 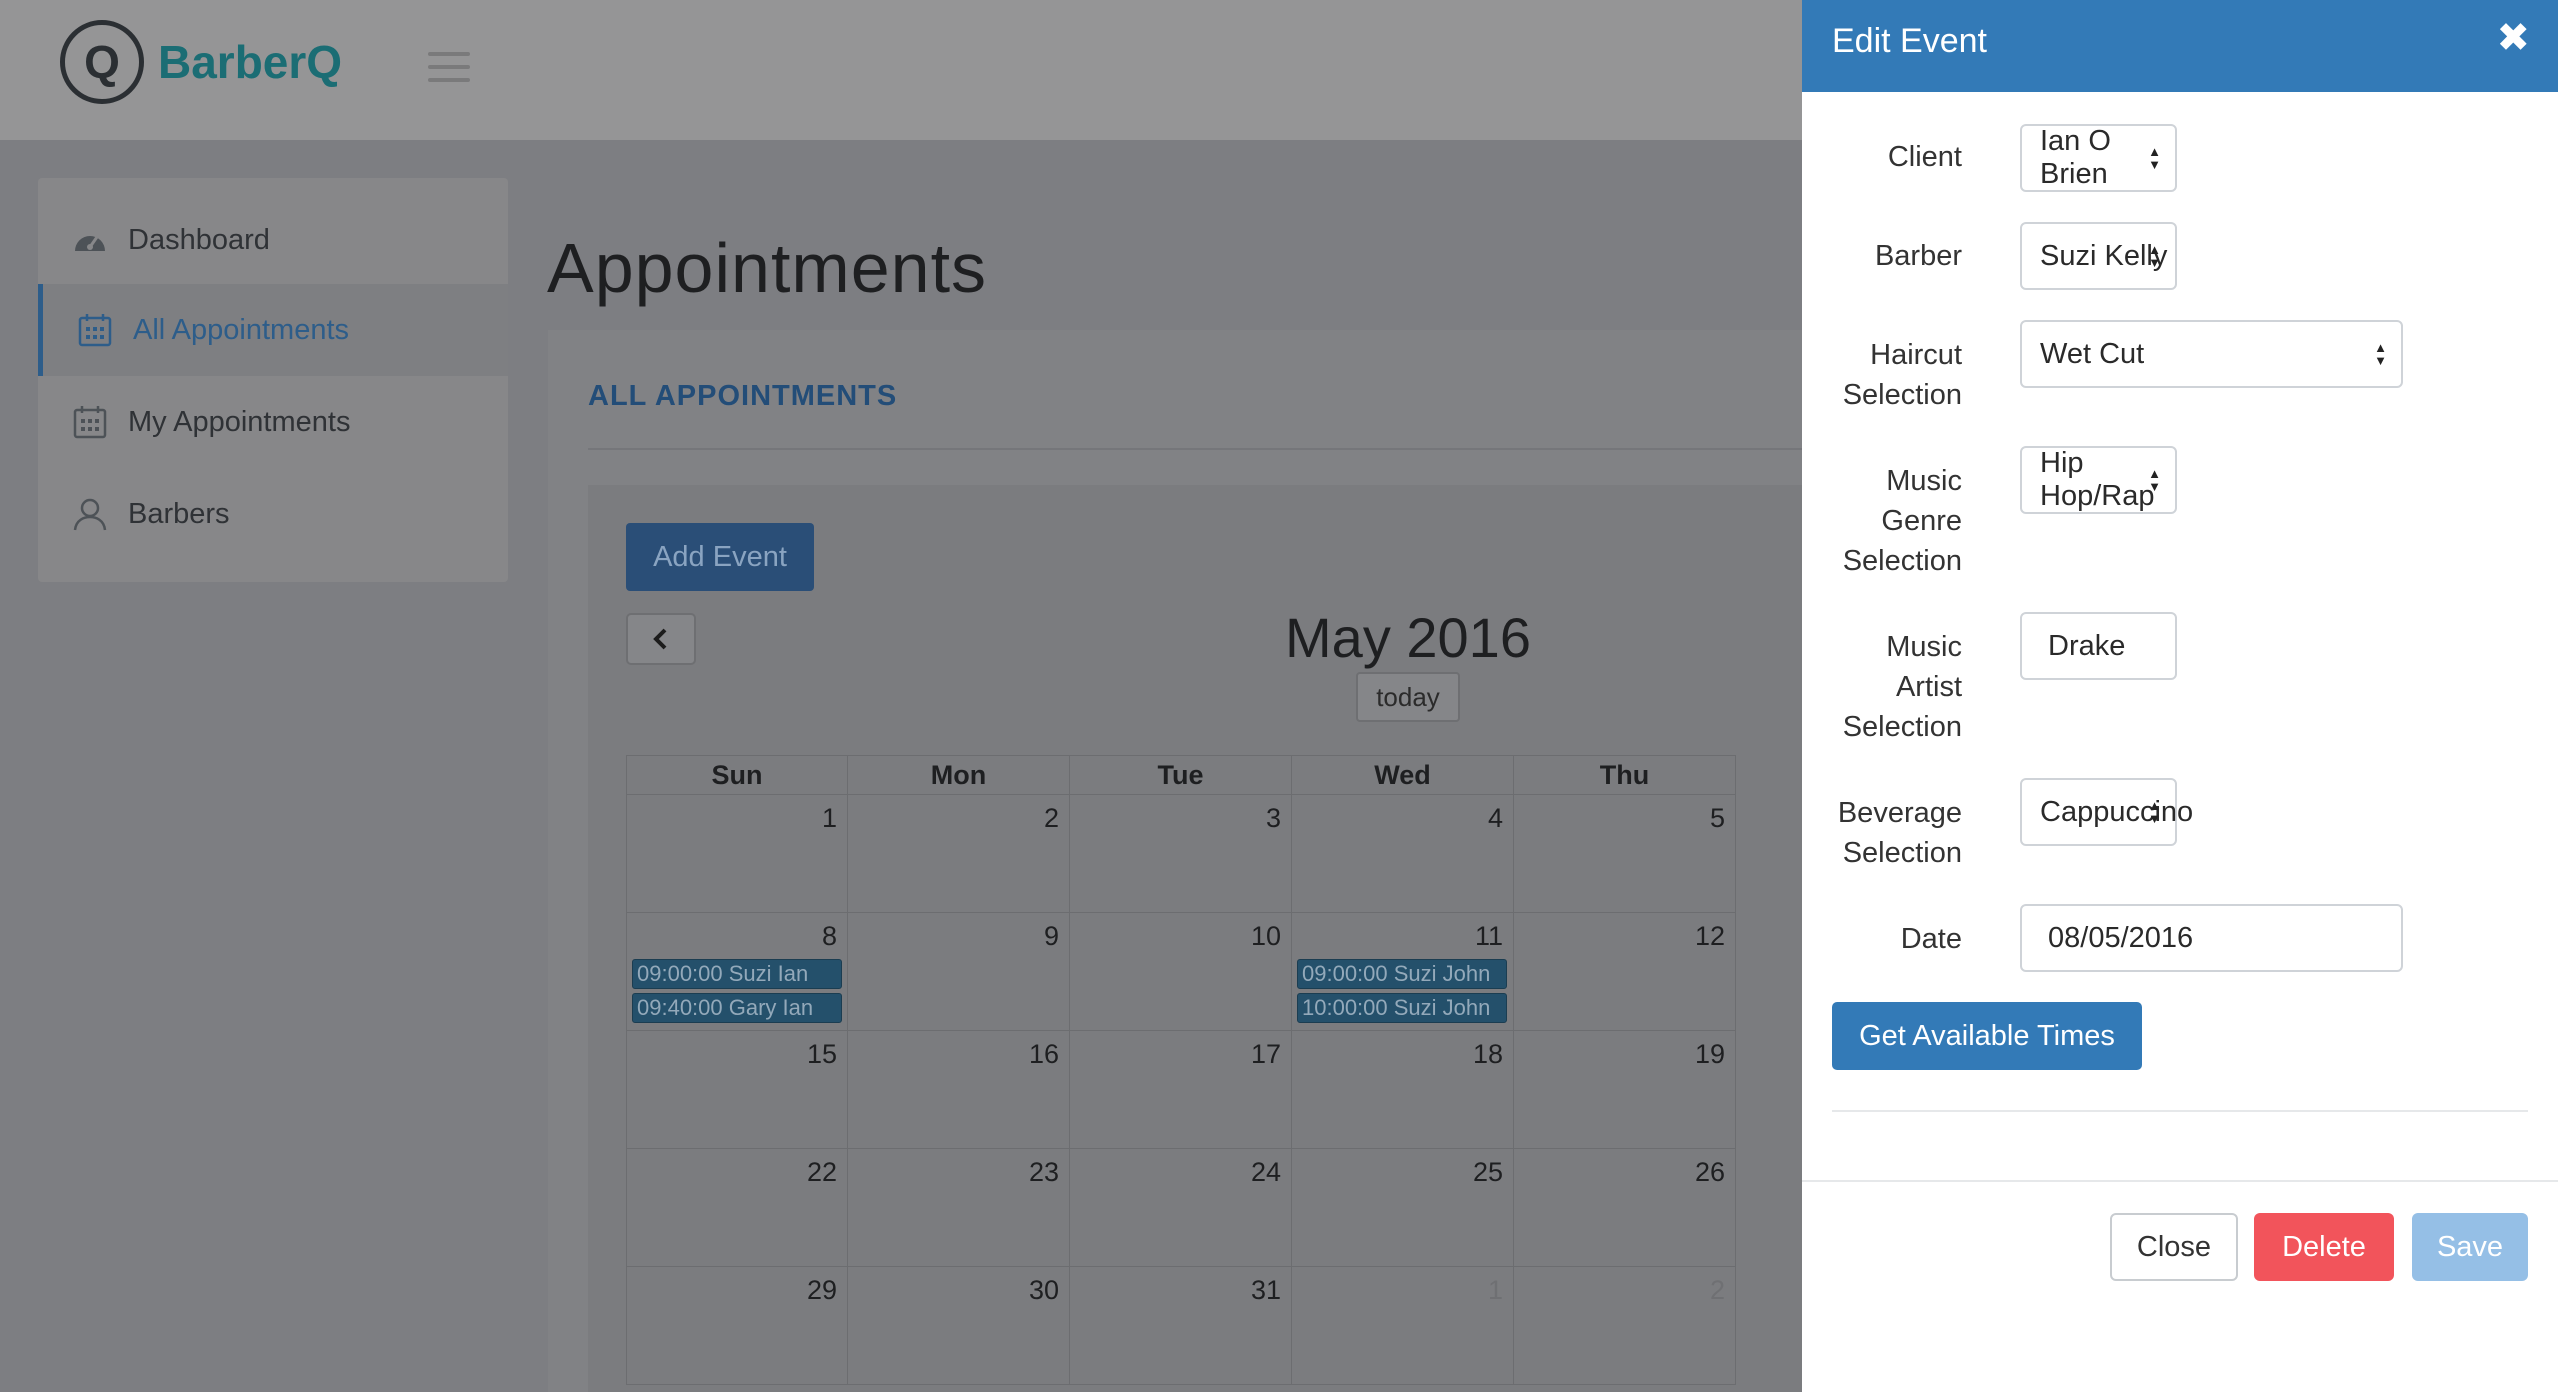 What do you see at coordinates (2098, 646) in the screenshot?
I see `artist-input` at bounding box center [2098, 646].